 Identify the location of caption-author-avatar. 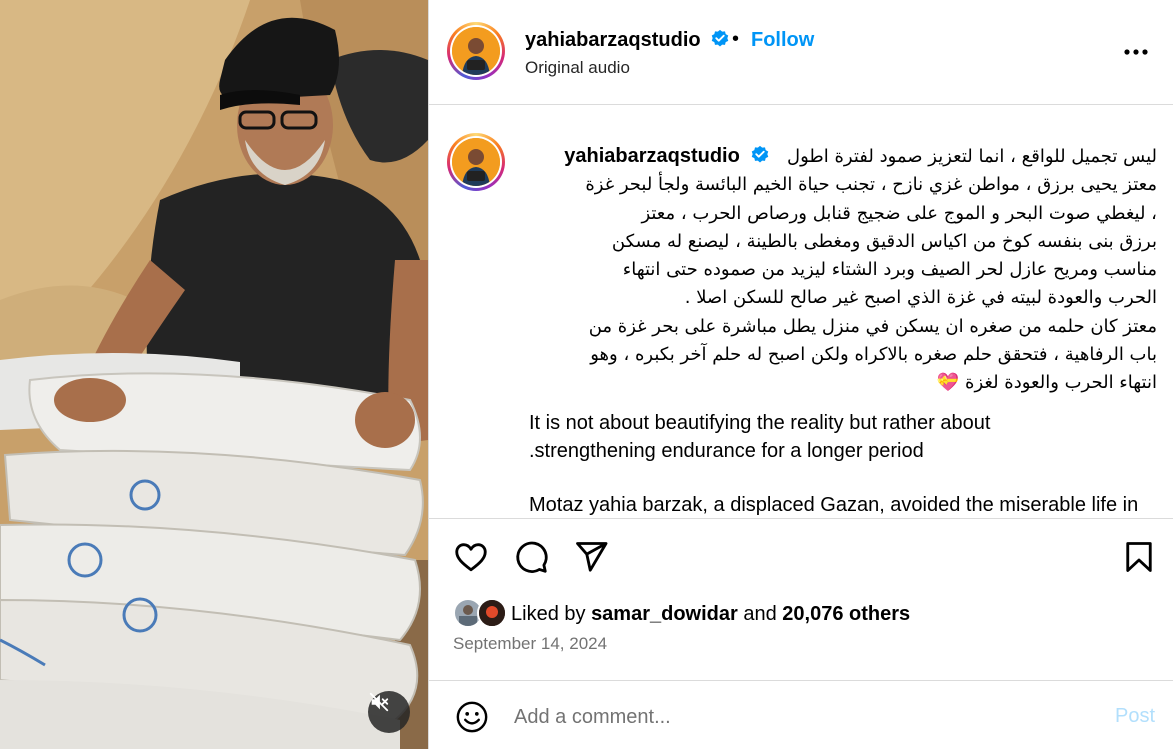
(476, 162).